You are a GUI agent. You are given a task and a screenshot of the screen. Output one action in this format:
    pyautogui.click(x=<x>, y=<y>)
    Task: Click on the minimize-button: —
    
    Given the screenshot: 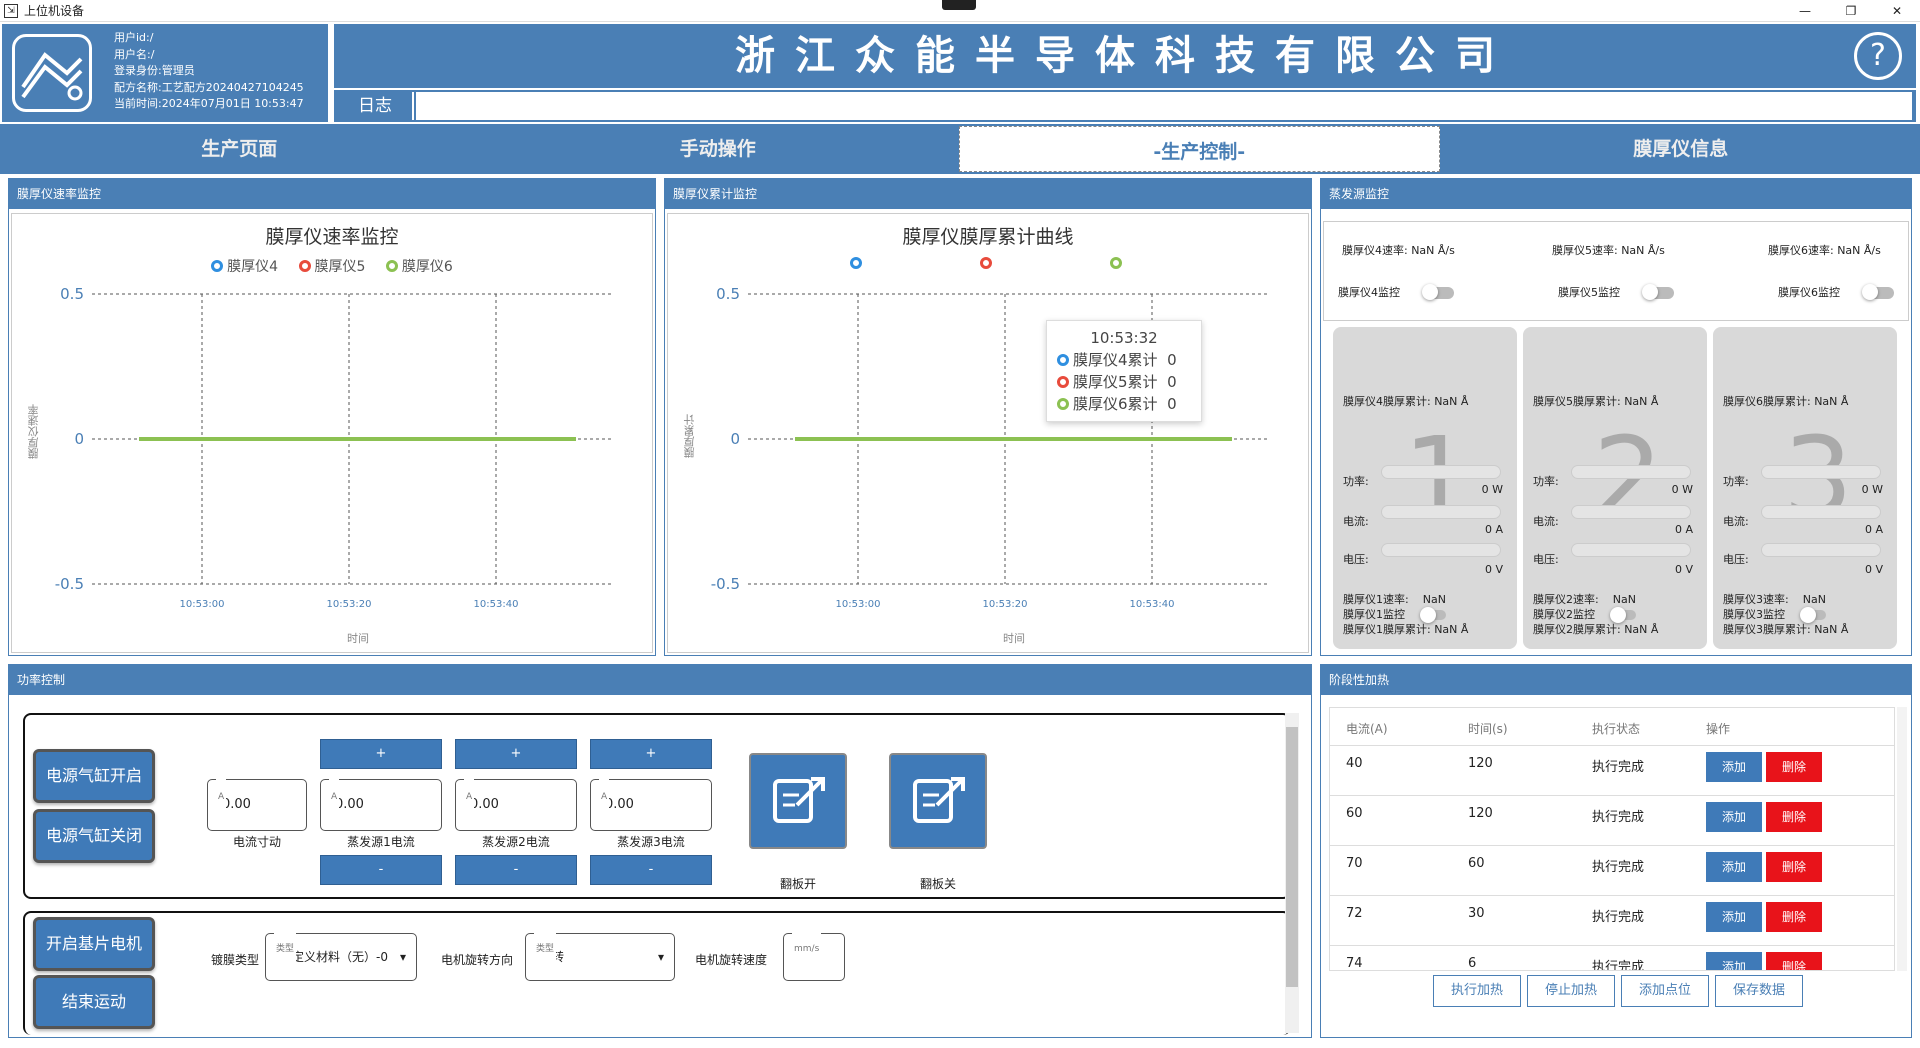 What is the action you would take?
    pyautogui.click(x=1805, y=11)
    